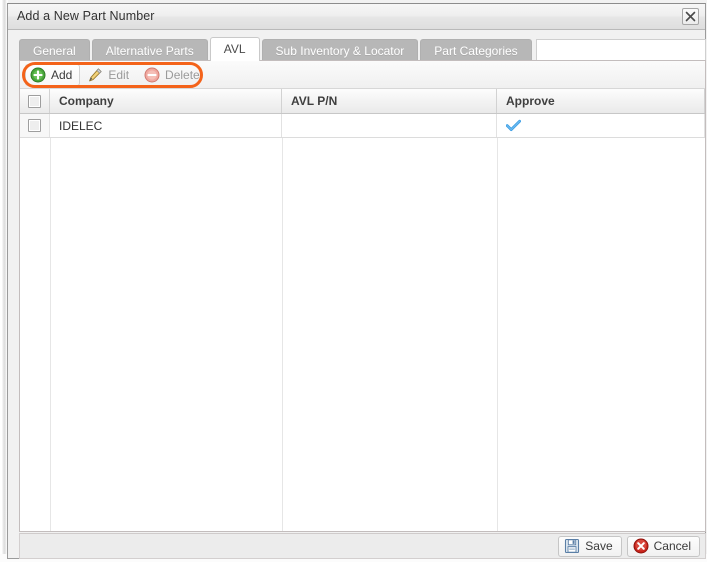 Image resolution: width=707 pixels, height=562 pixels. Describe the element at coordinates (641, 546) in the screenshot. I see `red-x-circle-icon` at that location.